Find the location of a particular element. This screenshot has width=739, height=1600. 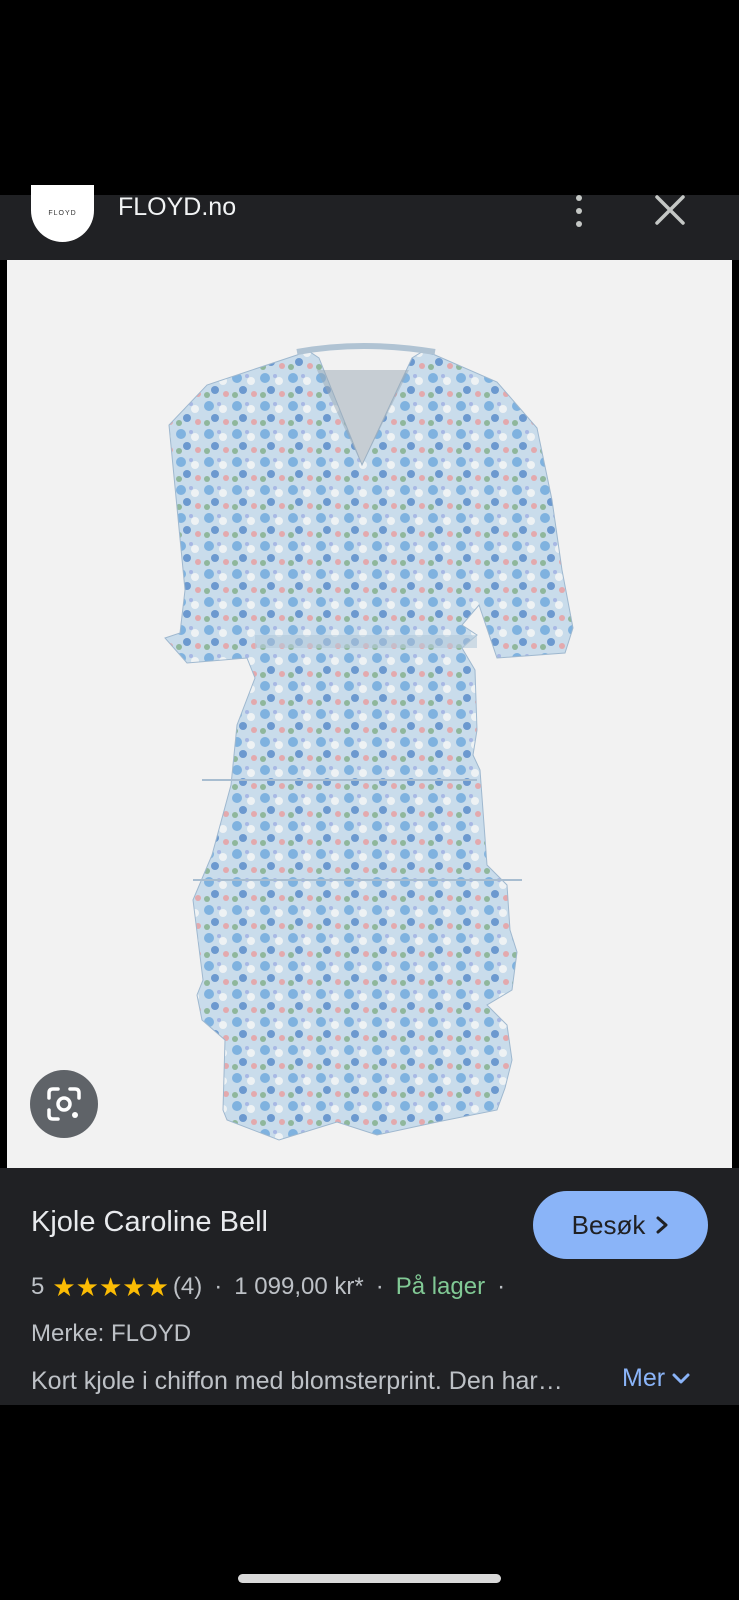

more-button: Mer is located at coordinates (656, 1378).